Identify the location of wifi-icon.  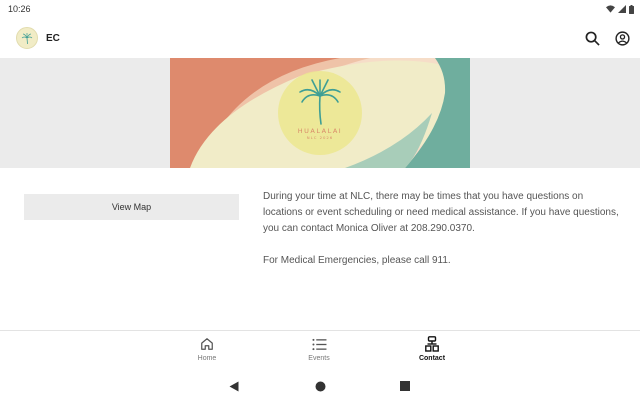
(610, 9).